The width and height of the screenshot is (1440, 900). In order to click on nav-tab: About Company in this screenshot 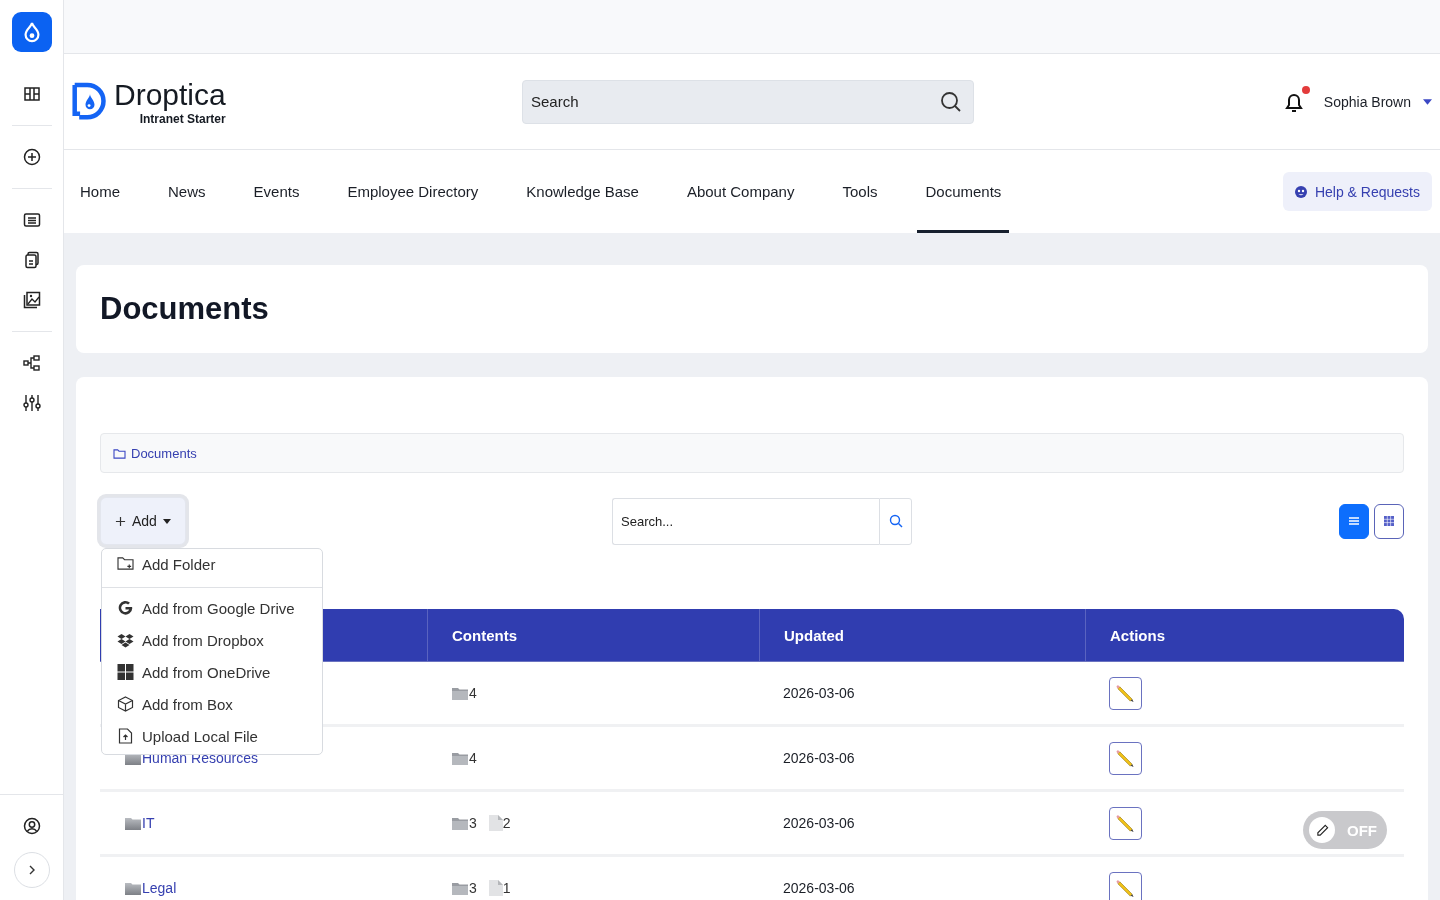, I will do `click(740, 191)`.